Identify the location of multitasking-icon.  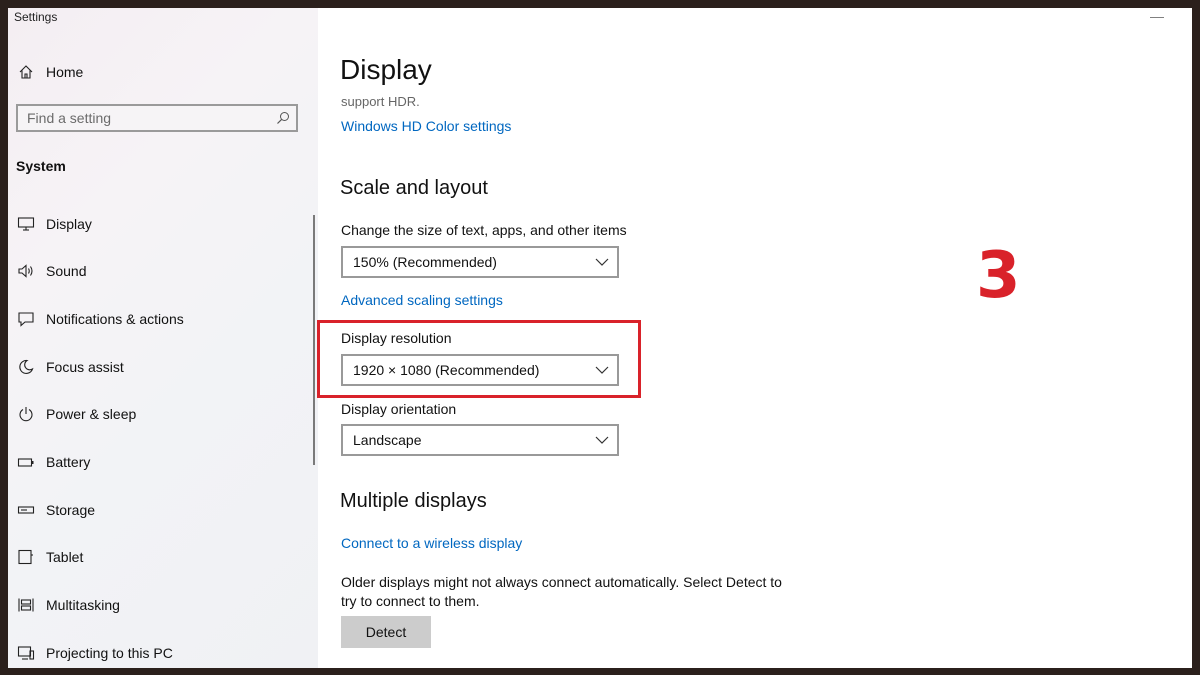
(26, 605).